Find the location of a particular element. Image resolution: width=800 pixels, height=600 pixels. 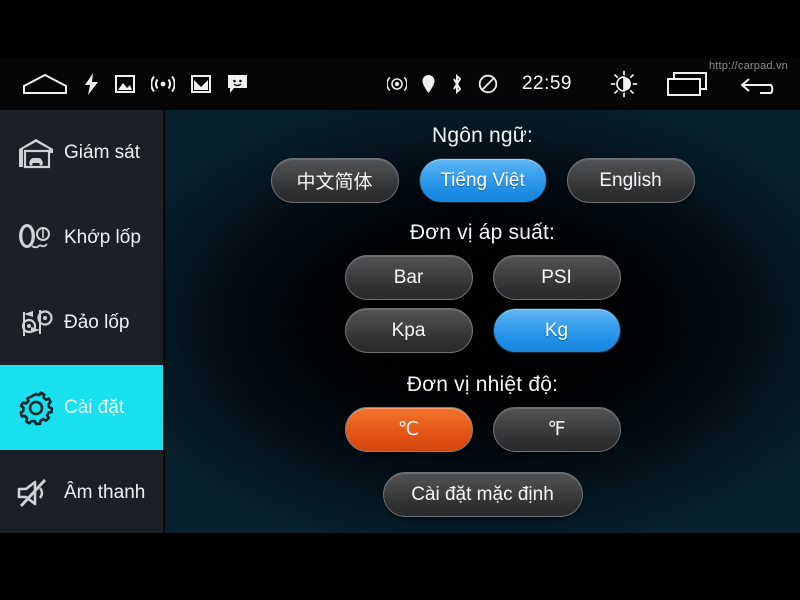

wifi-icon is located at coordinates (163, 84).